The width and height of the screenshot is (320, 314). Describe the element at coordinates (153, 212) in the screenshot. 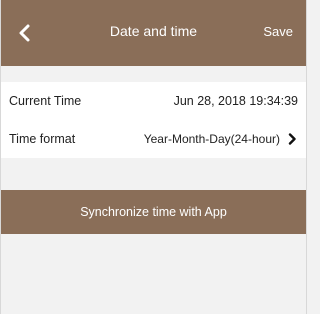

I see `sync-time-button: Synchronize time with App` at that location.